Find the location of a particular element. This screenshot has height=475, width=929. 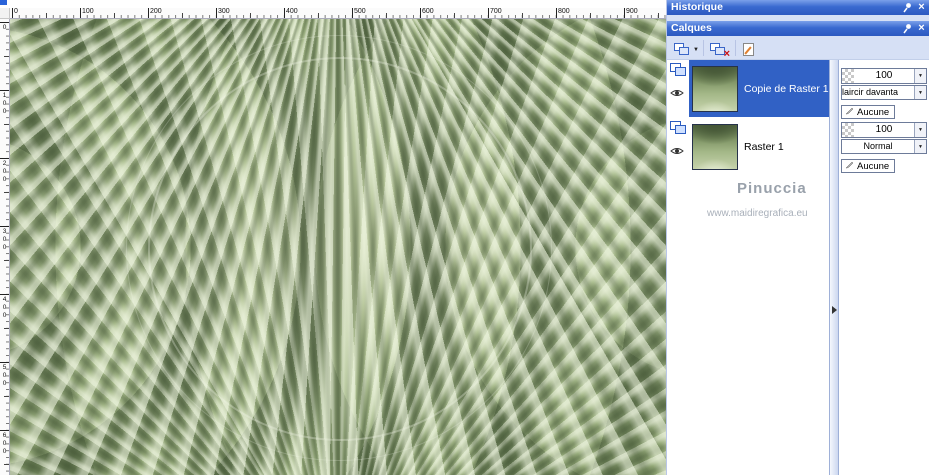

layer-name: Copie de Raster 1 is located at coordinates (786, 88).